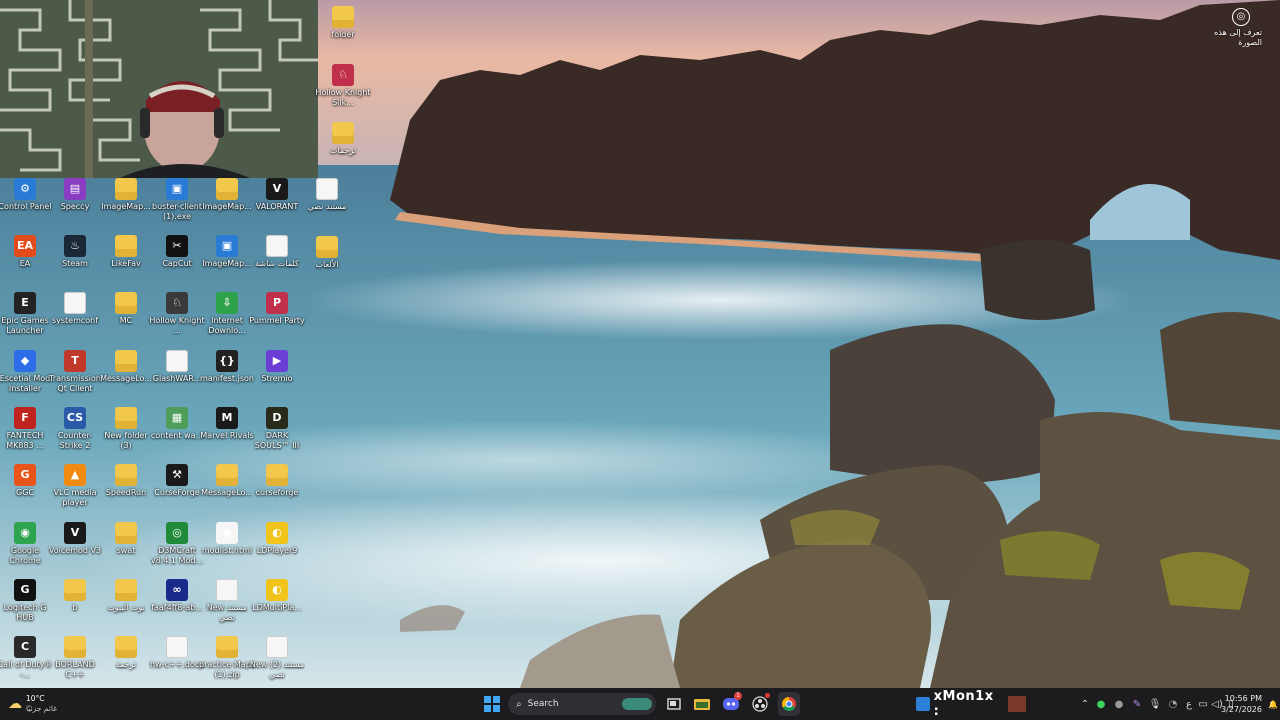 This screenshot has width=1280, height=720. Describe the element at coordinates (582, 704) in the screenshot. I see `taskbar-search: ⌕ Search` at that location.